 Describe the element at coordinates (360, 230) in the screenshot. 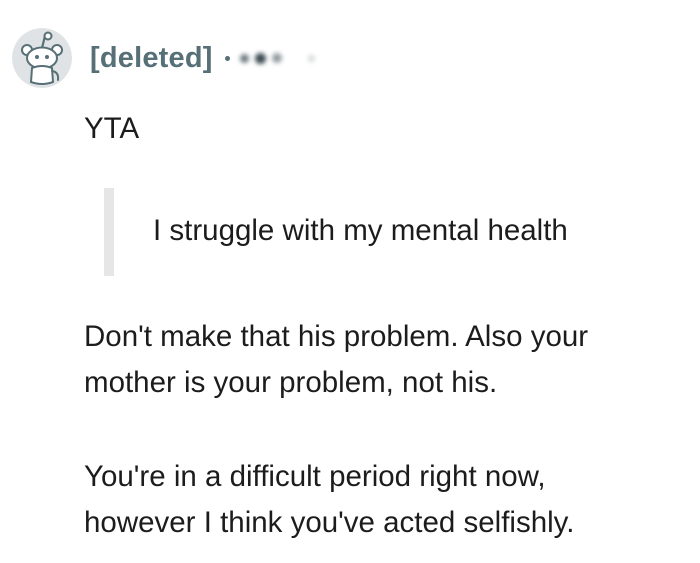

I see `blockquote-text: I struggle with my mental health` at that location.